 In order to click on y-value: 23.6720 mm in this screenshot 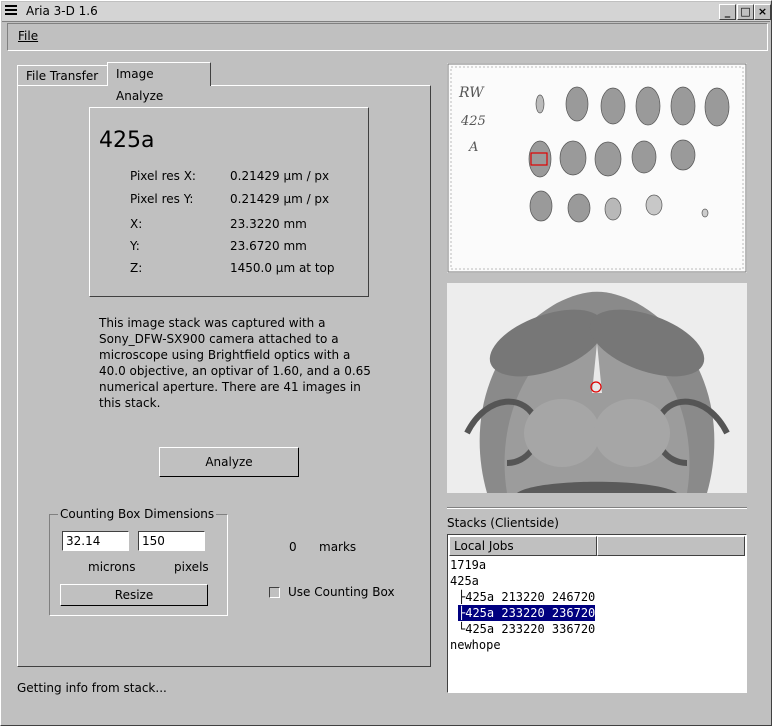, I will do `click(268, 246)`.